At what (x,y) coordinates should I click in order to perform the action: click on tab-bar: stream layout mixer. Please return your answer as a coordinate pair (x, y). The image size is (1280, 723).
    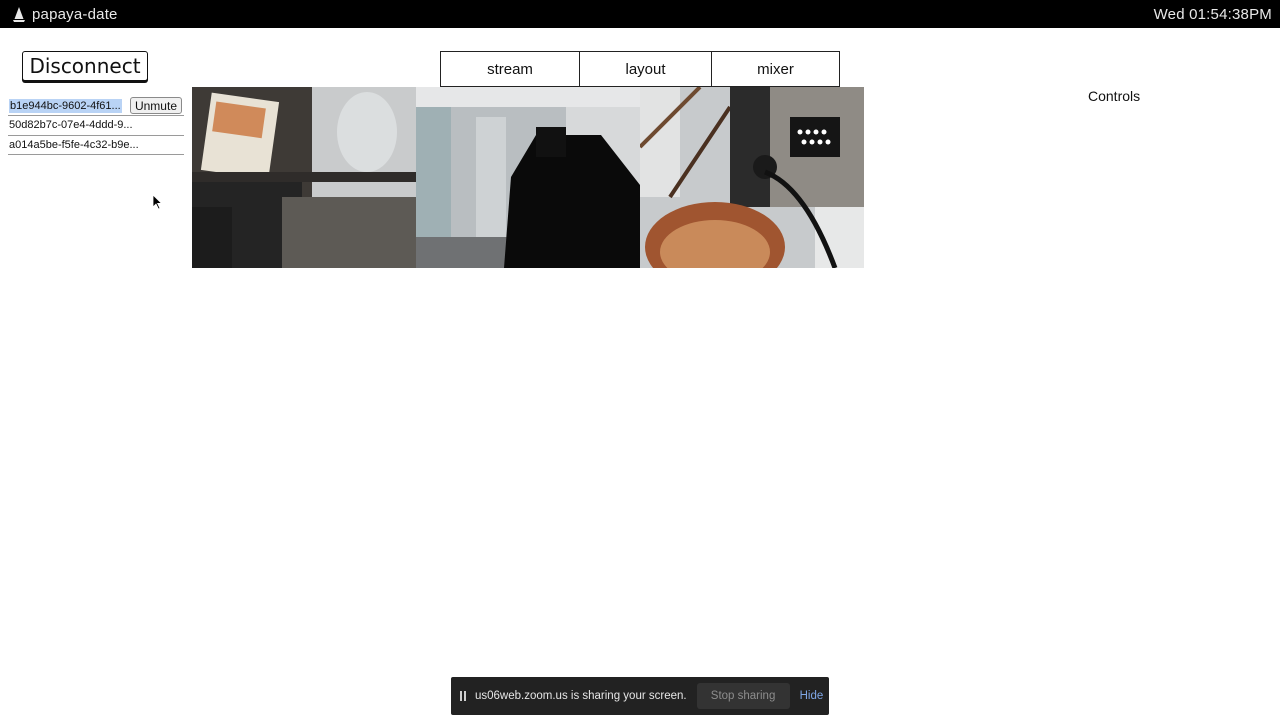
    Looking at the image, I should click on (640, 69).